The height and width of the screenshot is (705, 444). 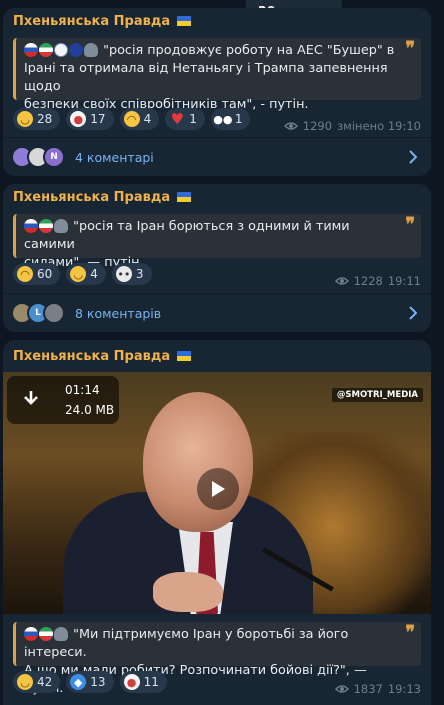 I want to click on reaction-button: ● 17, so click(x=90, y=119).